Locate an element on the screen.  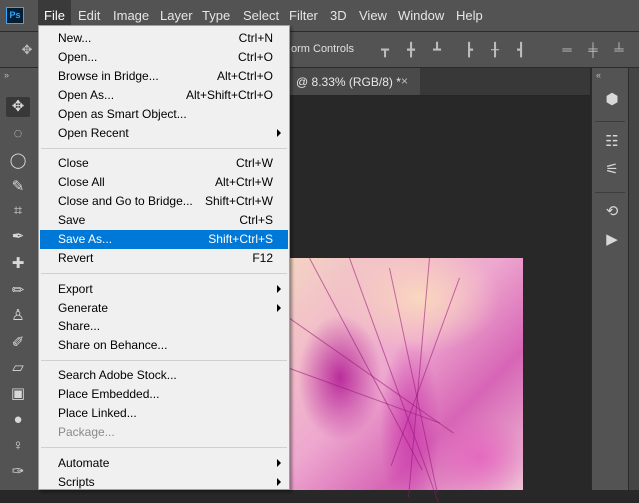
align-bottom-icon: ┻ is located at coordinates (437, 50).